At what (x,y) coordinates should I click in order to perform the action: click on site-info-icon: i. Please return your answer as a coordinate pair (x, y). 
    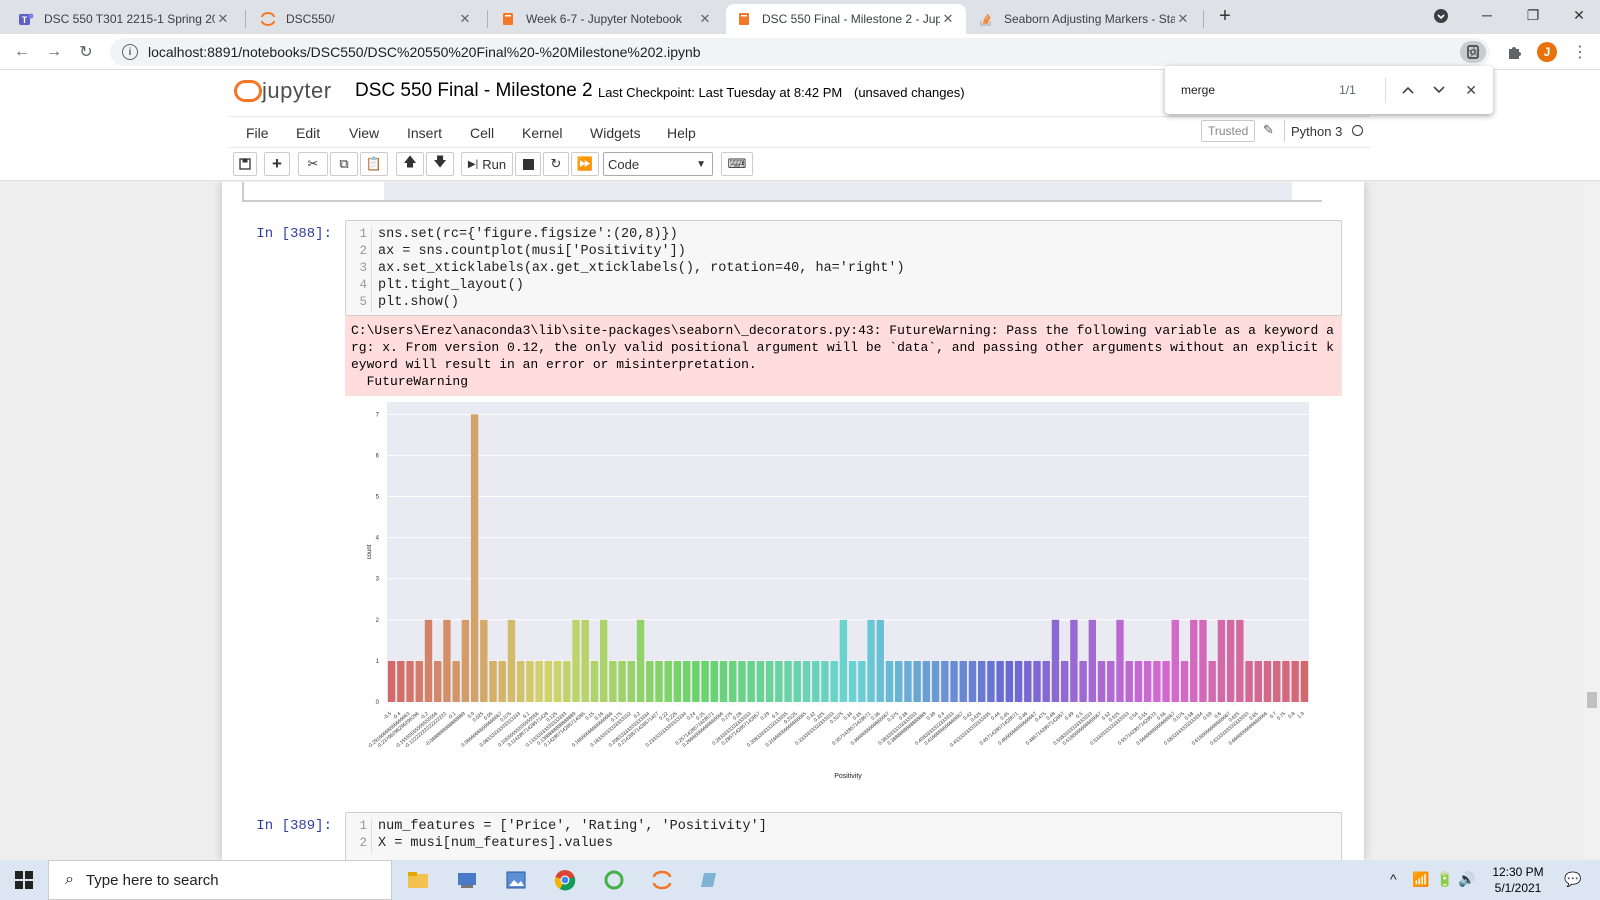
    Looking at the image, I should click on (130, 52).